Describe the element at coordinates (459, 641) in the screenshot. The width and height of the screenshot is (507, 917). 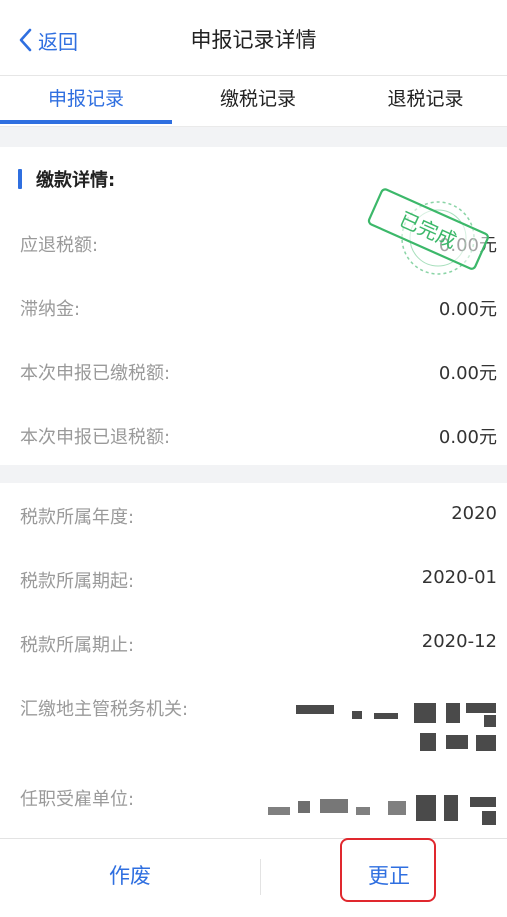
I see `row-value: 2020-12` at that location.